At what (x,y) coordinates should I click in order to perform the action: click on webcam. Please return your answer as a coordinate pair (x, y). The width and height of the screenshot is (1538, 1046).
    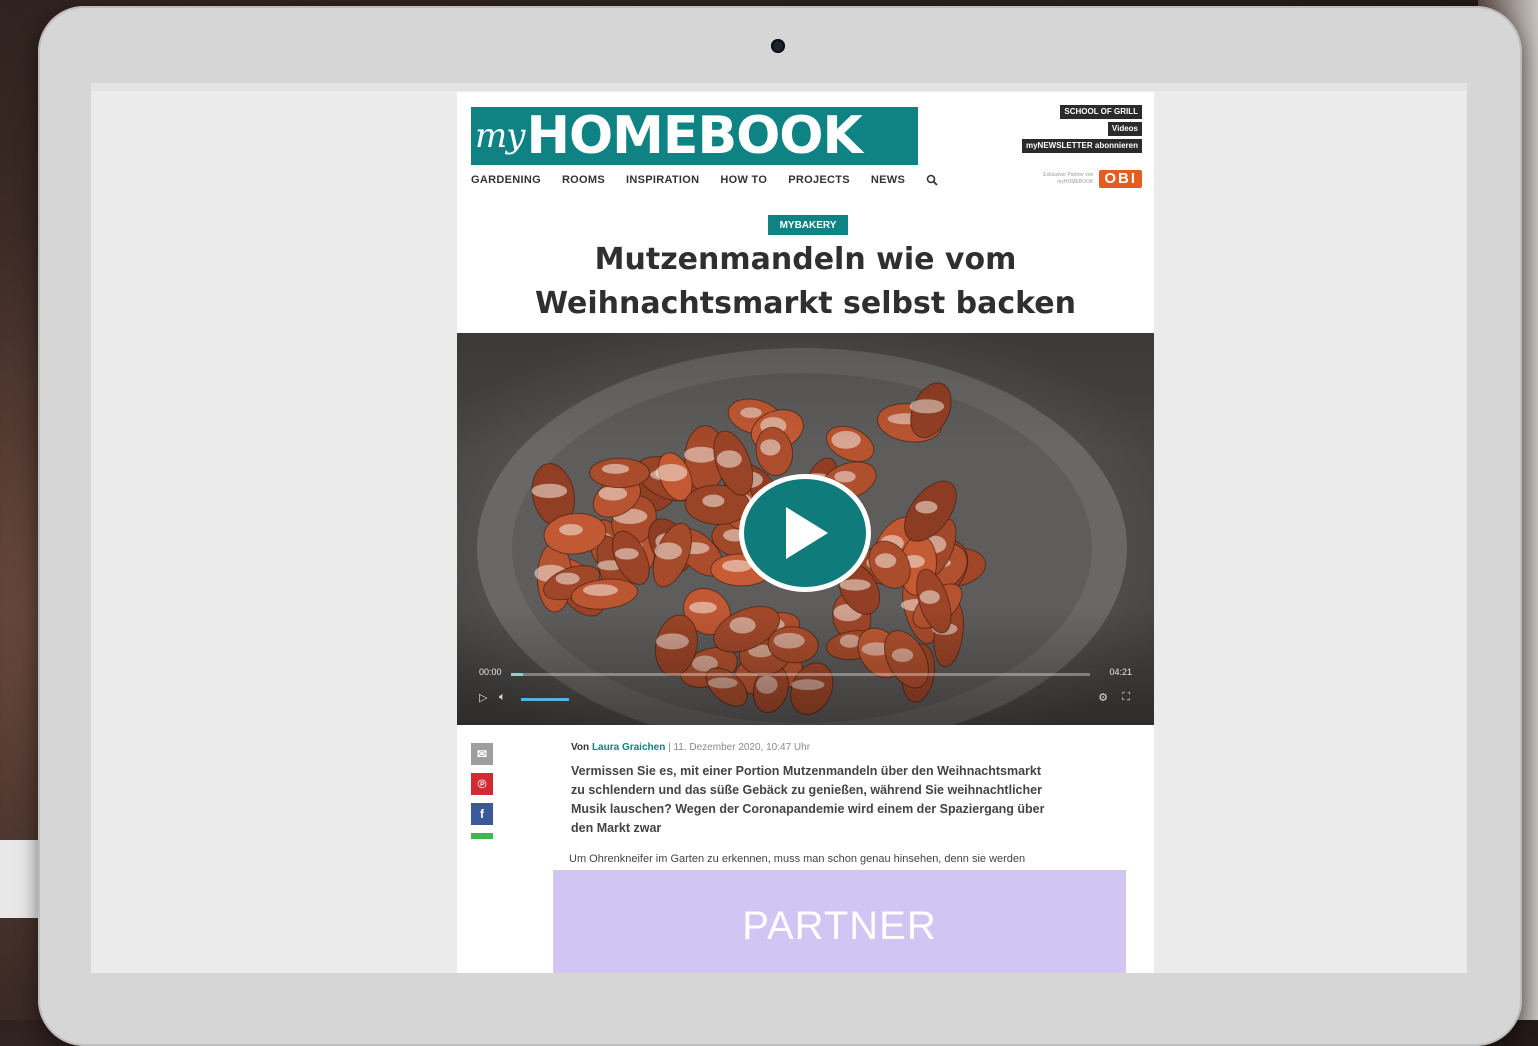
    Looking at the image, I should click on (778, 46).